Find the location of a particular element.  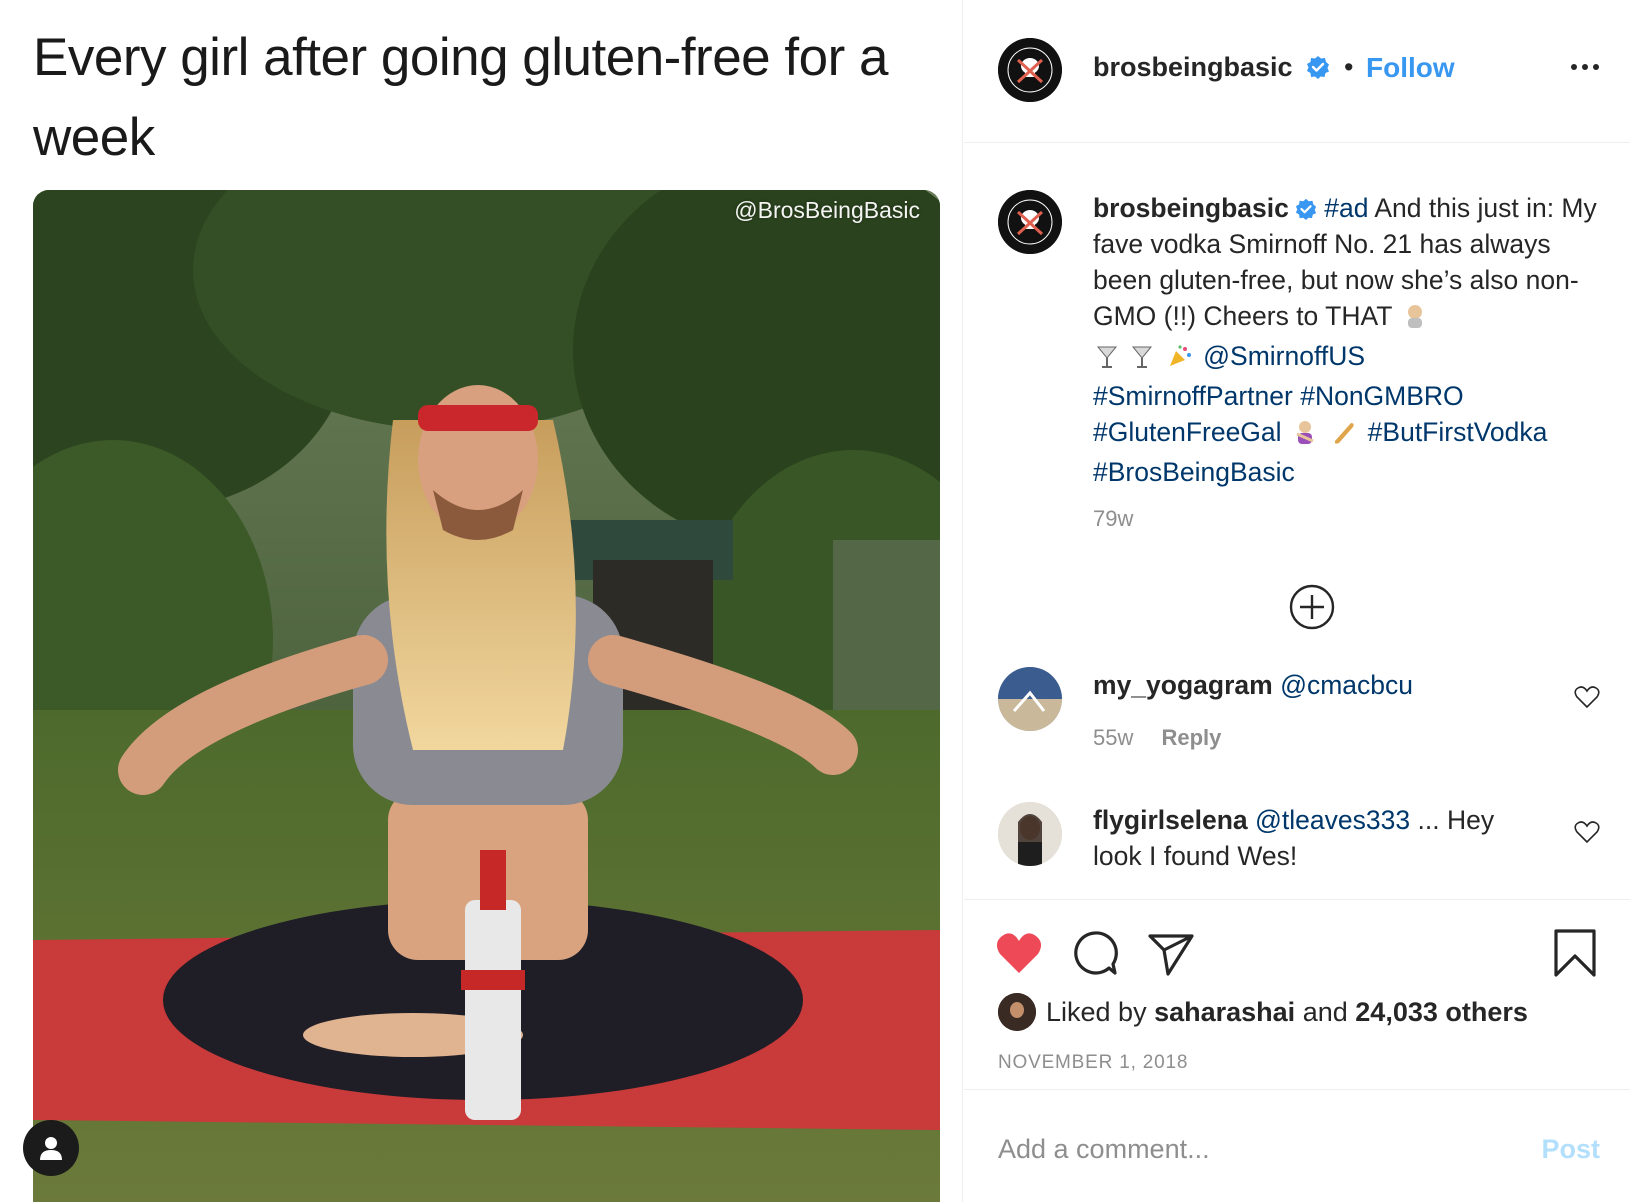

party-popper-emoji-icon is located at coordinates (1180, 360).